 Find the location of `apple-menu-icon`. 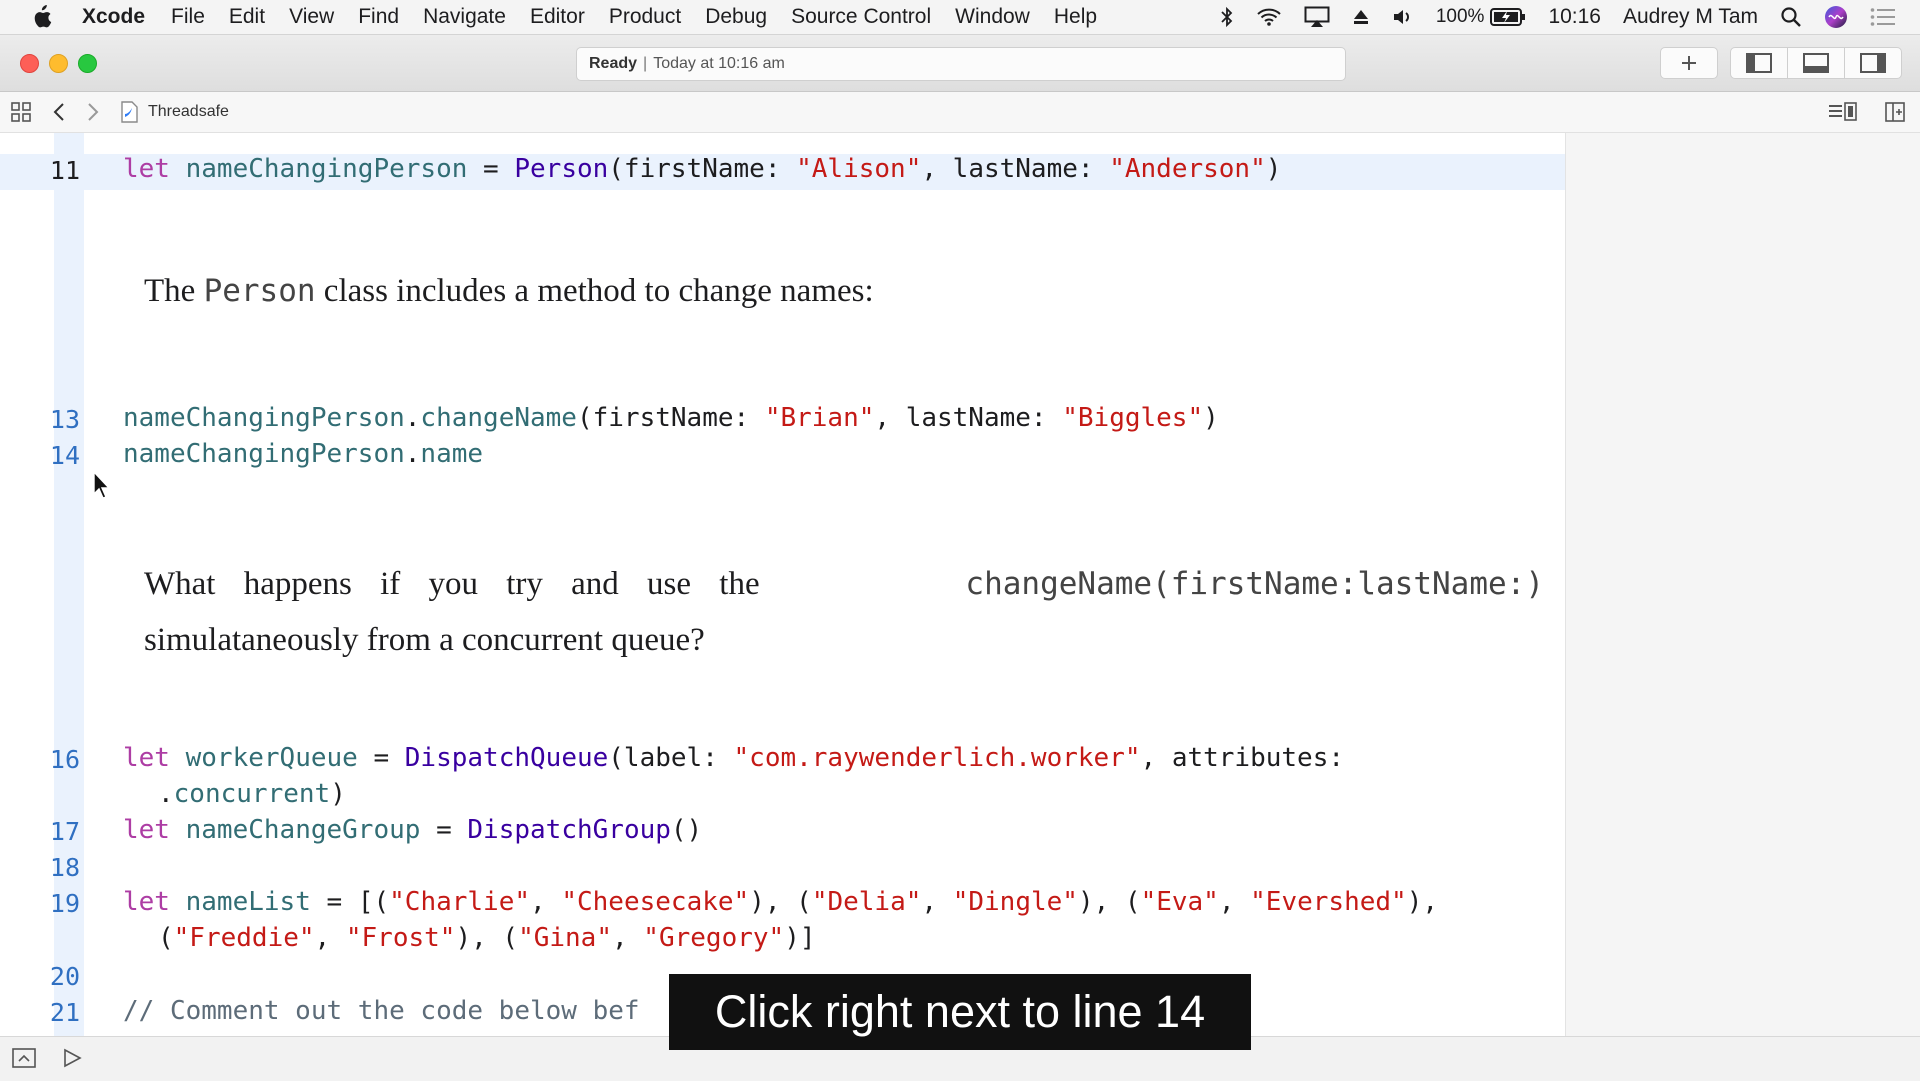

apple-menu-icon is located at coordinates (45, 17).